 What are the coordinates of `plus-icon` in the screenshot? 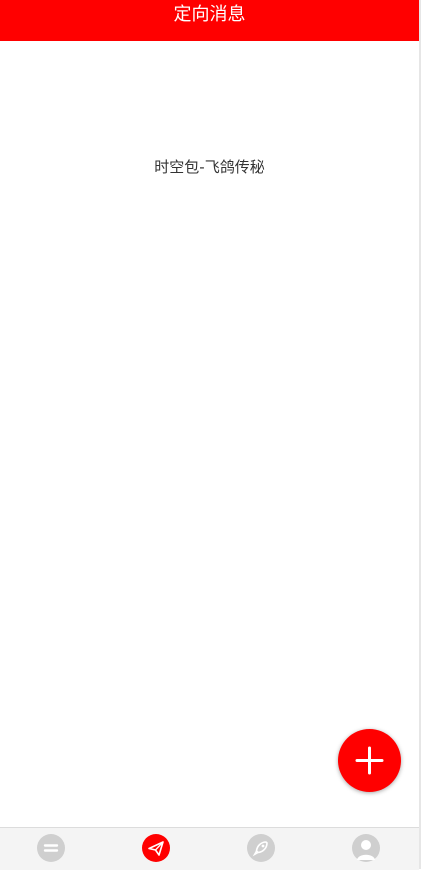 It's located at (369, 760).